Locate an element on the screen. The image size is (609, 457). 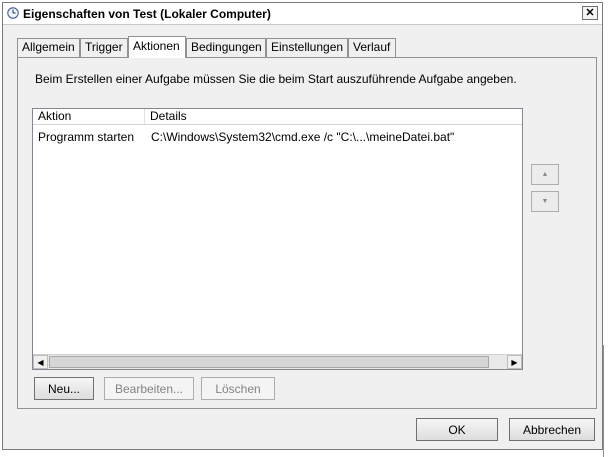
down-arrow-icon: ▼ is located at coordinates (545, 201).